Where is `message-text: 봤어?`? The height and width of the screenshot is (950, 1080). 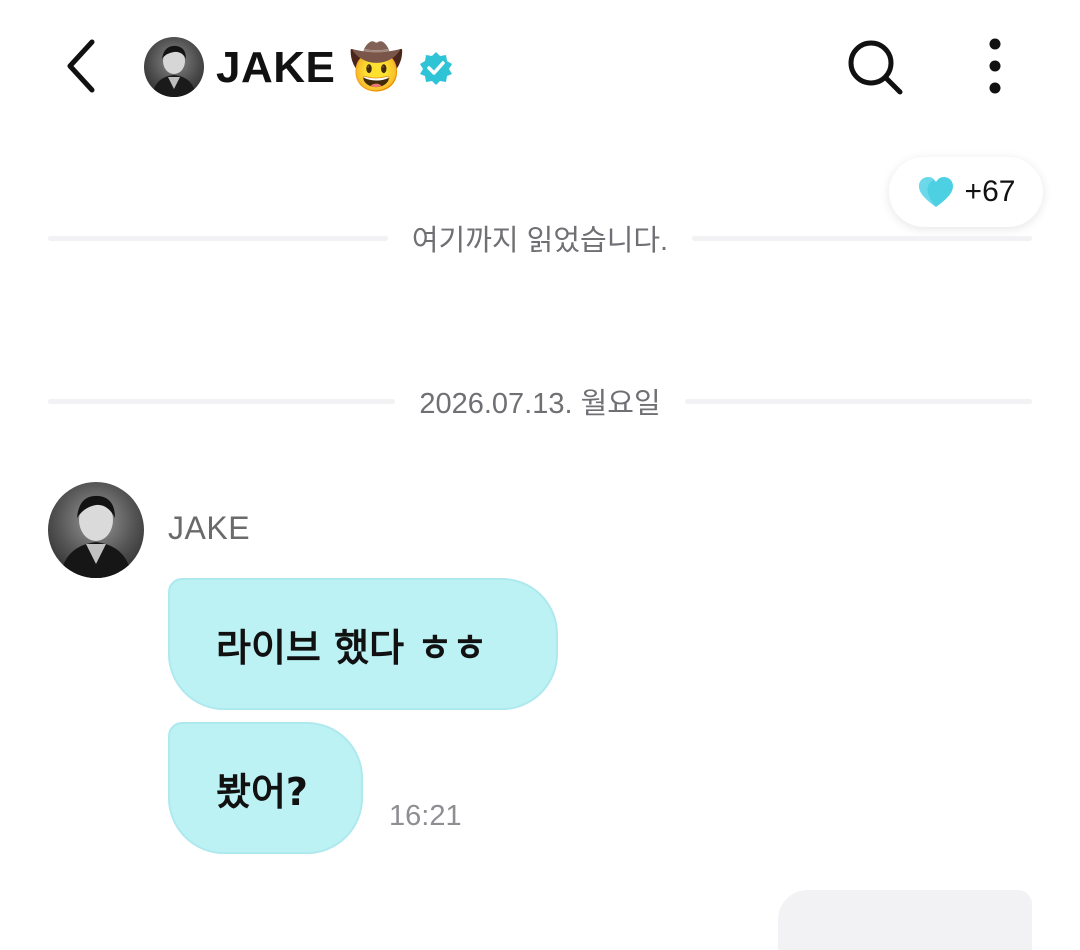 message-text: 봤어? is located at coordinates (262, 791).